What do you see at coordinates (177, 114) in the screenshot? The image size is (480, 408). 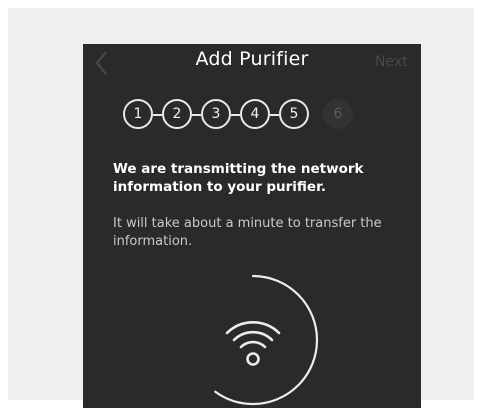 I see `step-2: 2` at bounding box center [177, 114].